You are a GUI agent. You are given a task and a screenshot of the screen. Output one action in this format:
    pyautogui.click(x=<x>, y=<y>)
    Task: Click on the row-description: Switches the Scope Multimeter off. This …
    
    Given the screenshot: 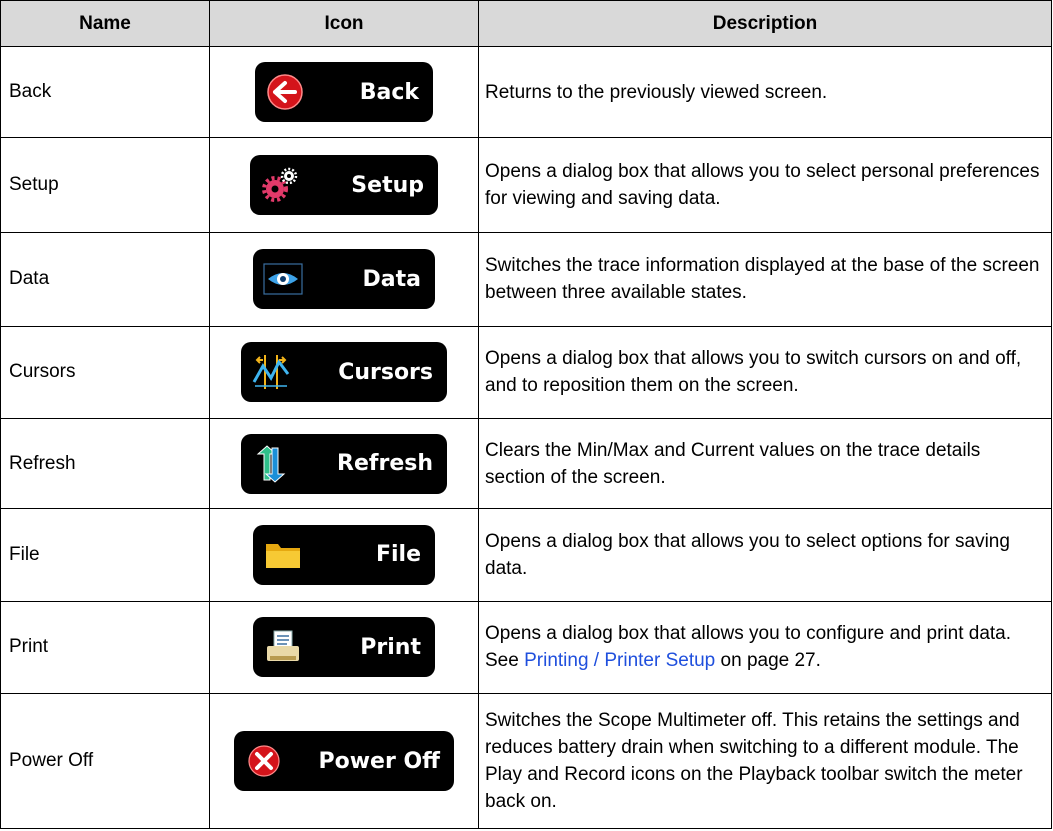 What is the action you would take?
    pyautogui.click(x=765, y=761)
    